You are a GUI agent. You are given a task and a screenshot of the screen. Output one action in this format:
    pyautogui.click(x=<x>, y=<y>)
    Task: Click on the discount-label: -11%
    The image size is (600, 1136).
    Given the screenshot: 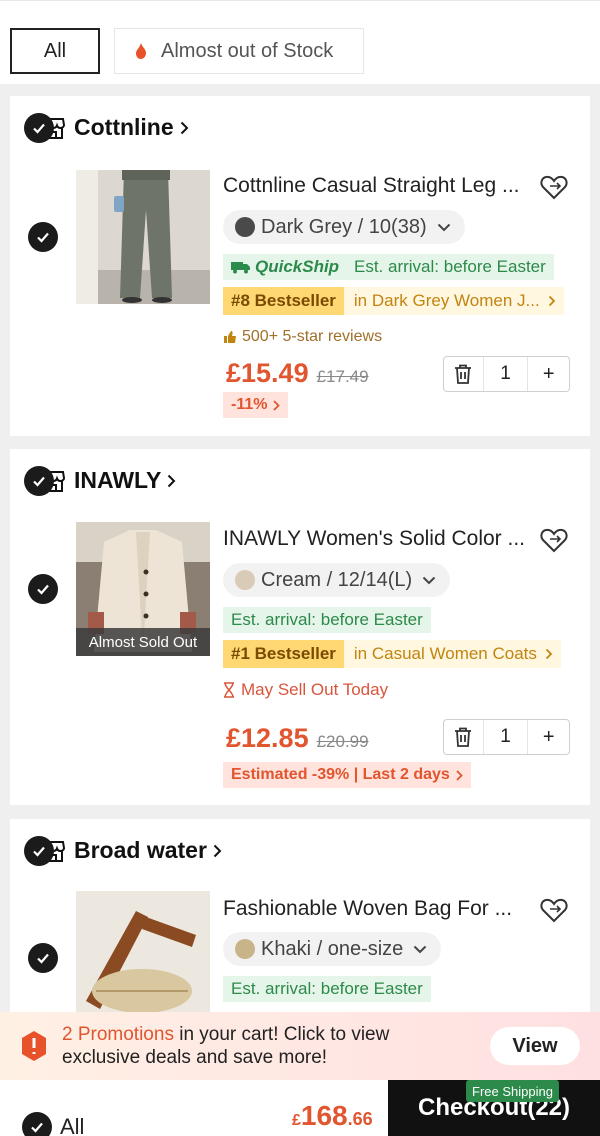 What is the action you would take?
    pyautogui.click(x=249, y=404)
    